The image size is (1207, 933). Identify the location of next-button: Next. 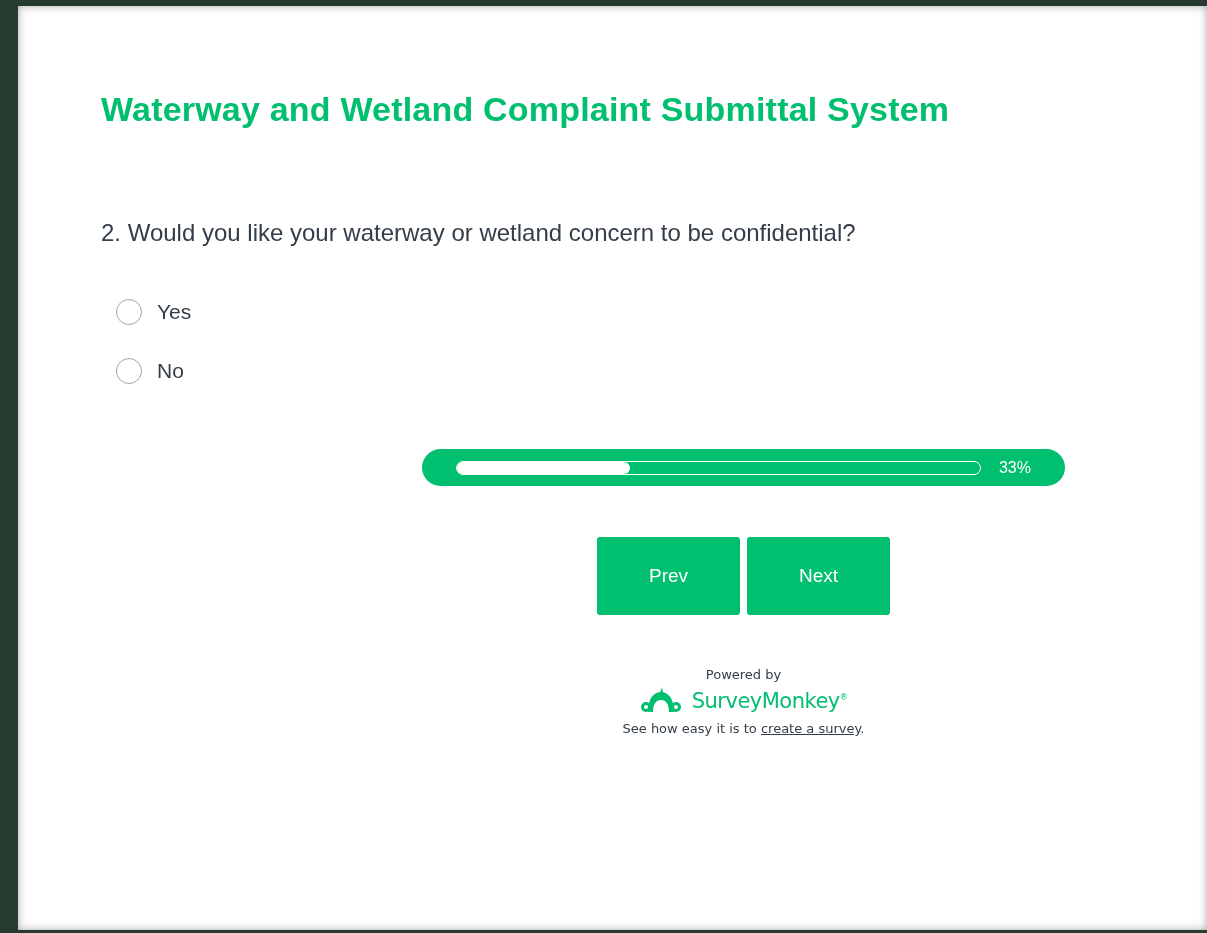
(818, 576).